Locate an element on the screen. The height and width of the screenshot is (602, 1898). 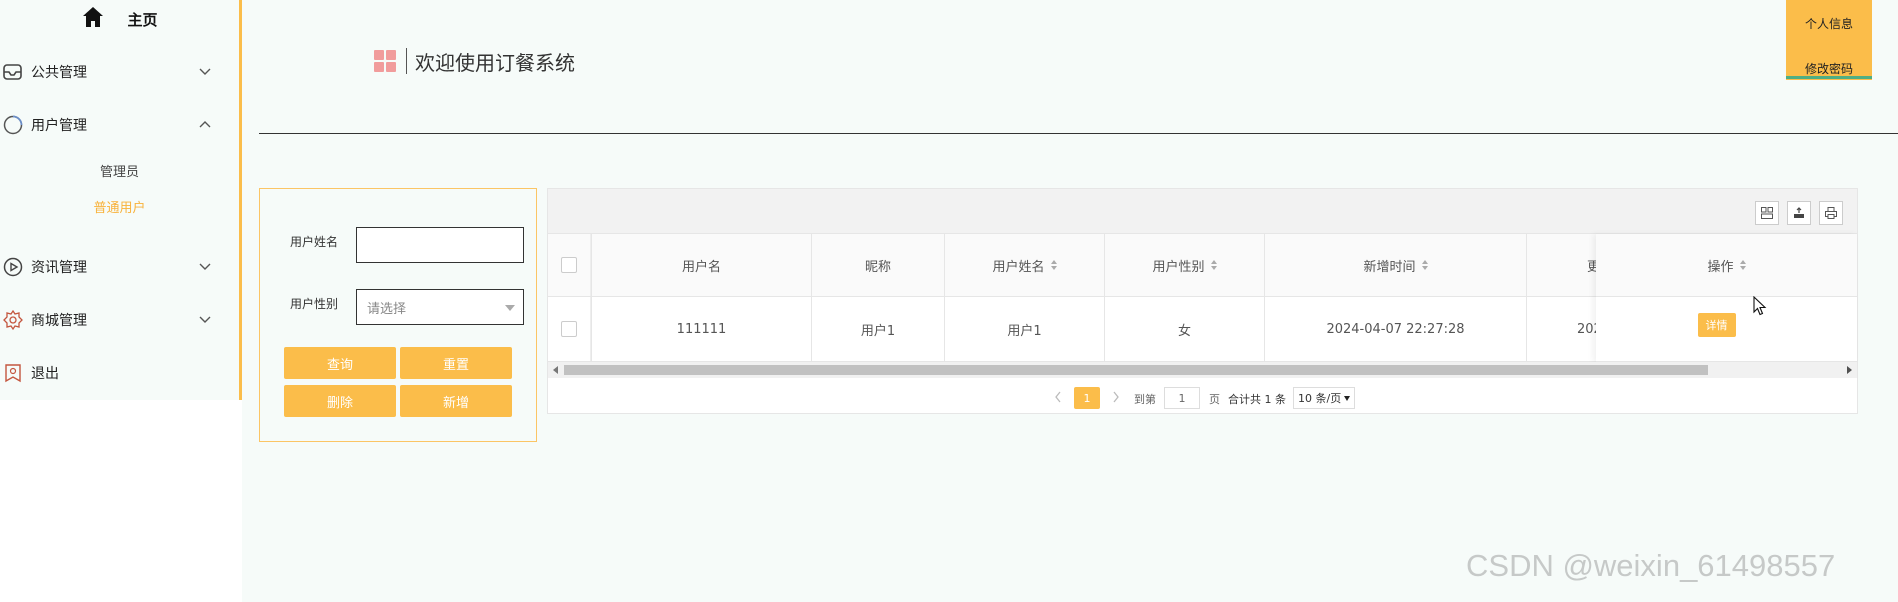
horizontal-scrollbar is located at coordinates (1202, 370).